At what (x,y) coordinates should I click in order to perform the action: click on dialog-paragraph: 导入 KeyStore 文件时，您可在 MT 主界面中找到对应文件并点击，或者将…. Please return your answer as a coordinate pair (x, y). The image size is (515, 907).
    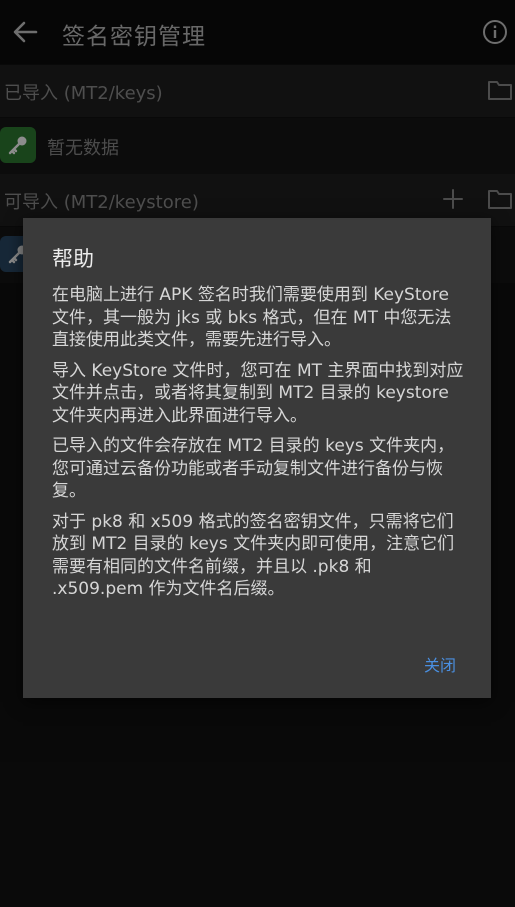
    Looking at the image, I should click on (258, 393).